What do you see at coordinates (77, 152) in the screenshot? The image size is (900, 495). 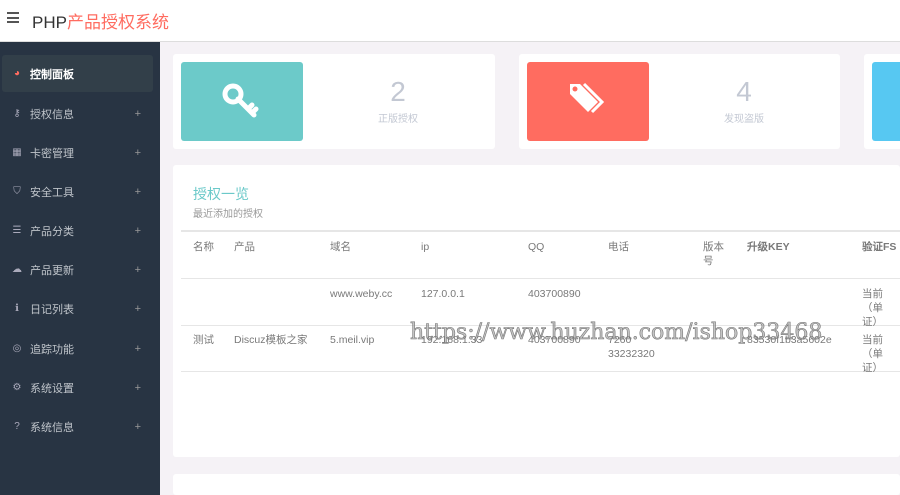 I see `sidebar-item-2: ▦ 卡密管理 +` at bounding box center [77, 152].